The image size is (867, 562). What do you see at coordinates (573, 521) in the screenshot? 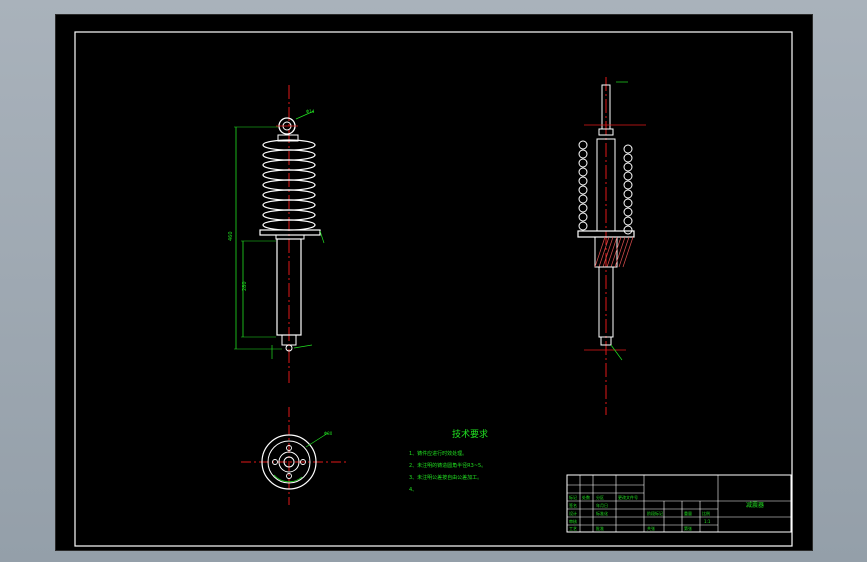
I see `tb-review: 审核` at bounding box center [573, 521].